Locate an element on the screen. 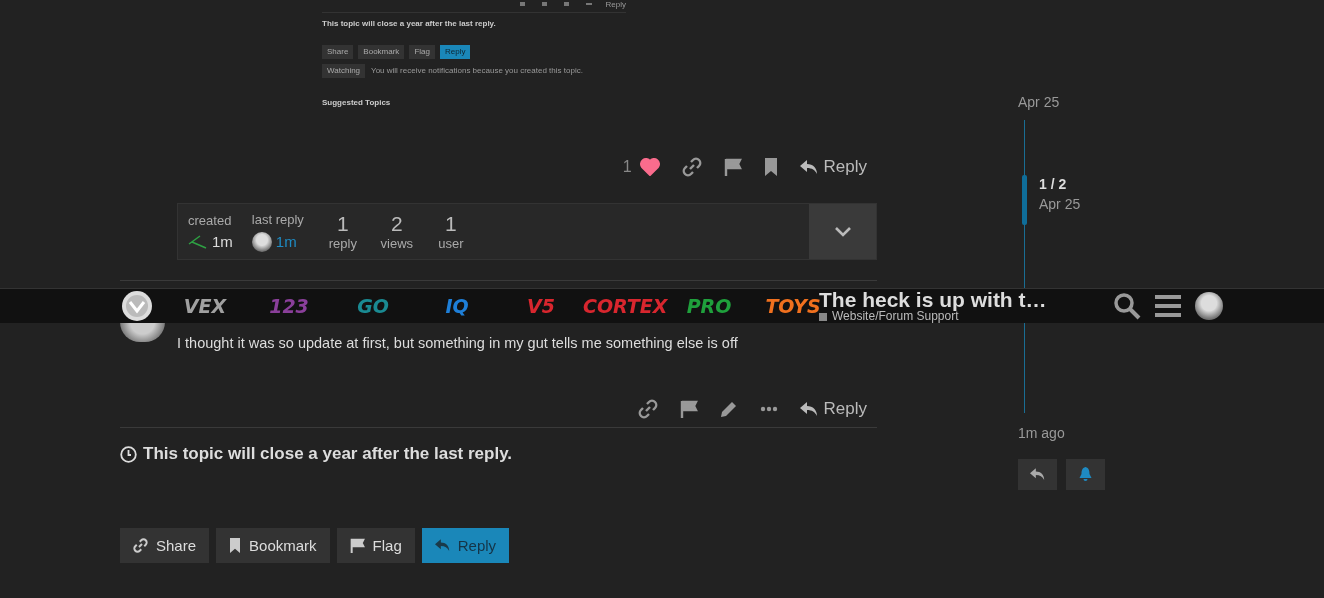 This screenshot has width=1324, height=598. stat-label: user is located at coordinates (451, 243).